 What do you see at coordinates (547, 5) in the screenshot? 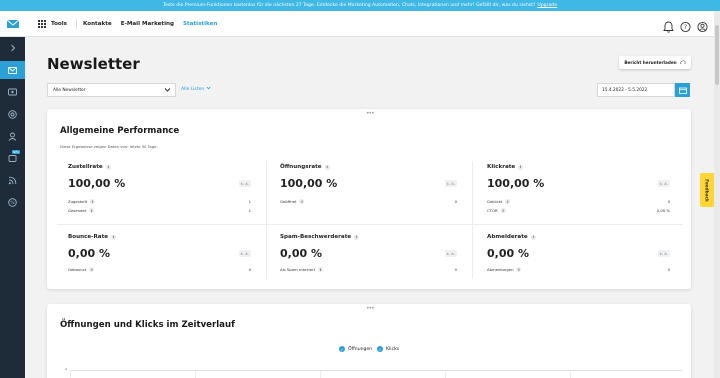
I see `upgrade-link: Upgrade` at bounding box center [547, 5].